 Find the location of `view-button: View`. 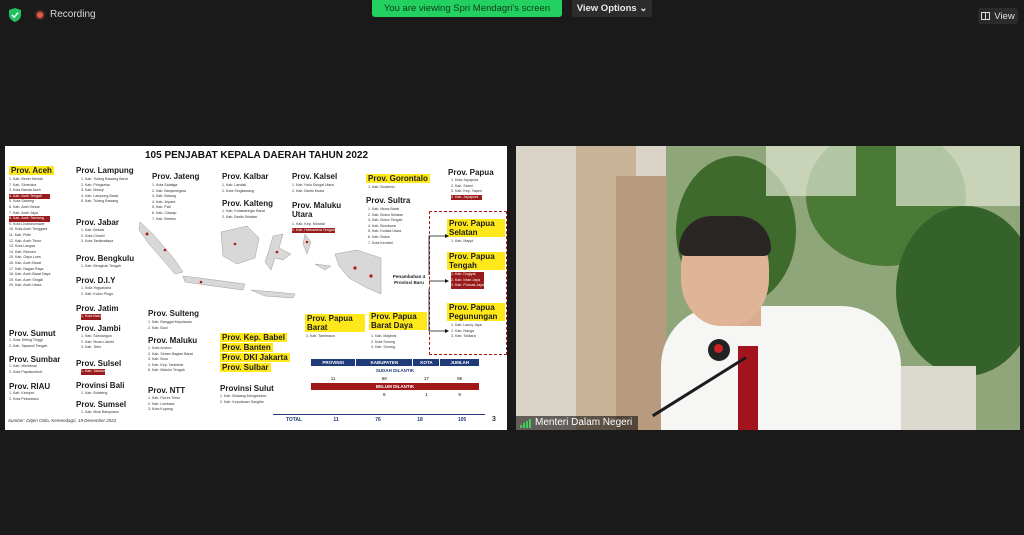

view-button: View is located at coordinates (998, 16).